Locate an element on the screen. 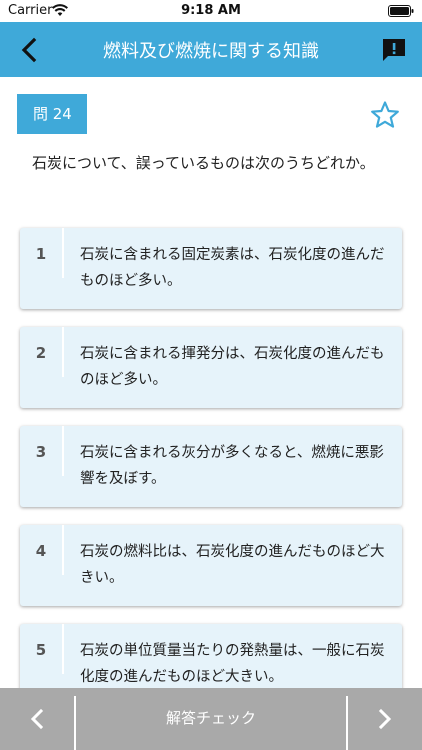 This screenshot has width=422, height=750. question-number-badge: 問 24 is located at coordinates (52, 114).